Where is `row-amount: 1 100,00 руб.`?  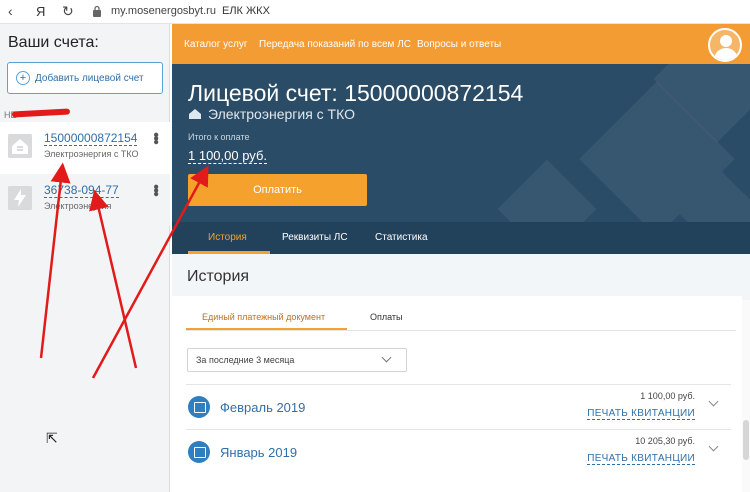 row-amount: 1 100,00 руб. is located at coordinates (667, 396).